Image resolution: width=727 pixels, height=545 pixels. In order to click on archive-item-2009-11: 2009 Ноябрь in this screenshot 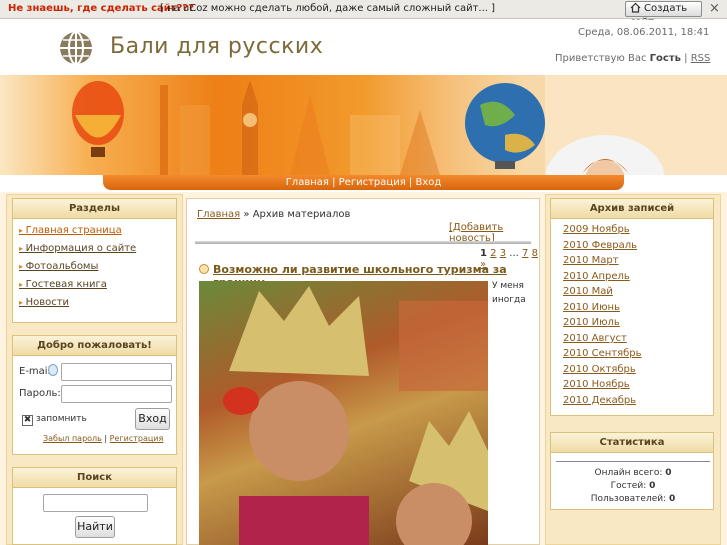, I will do `click(596, 229)`.